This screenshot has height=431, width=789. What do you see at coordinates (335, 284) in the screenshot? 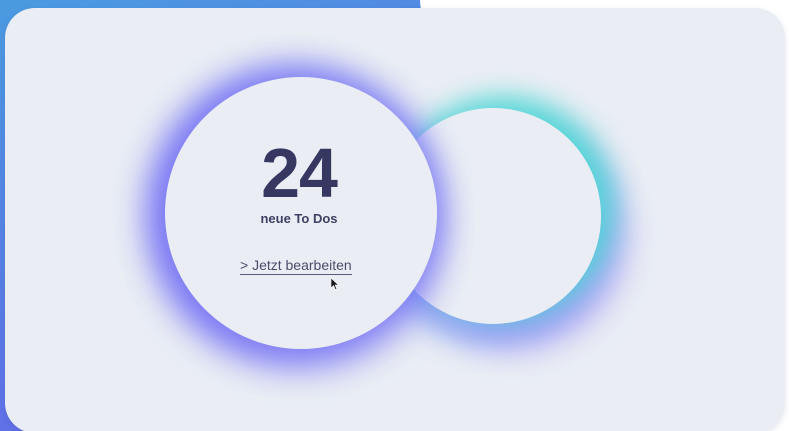
I see `mouse-pointer-icon` at bounding box center [335, 284].